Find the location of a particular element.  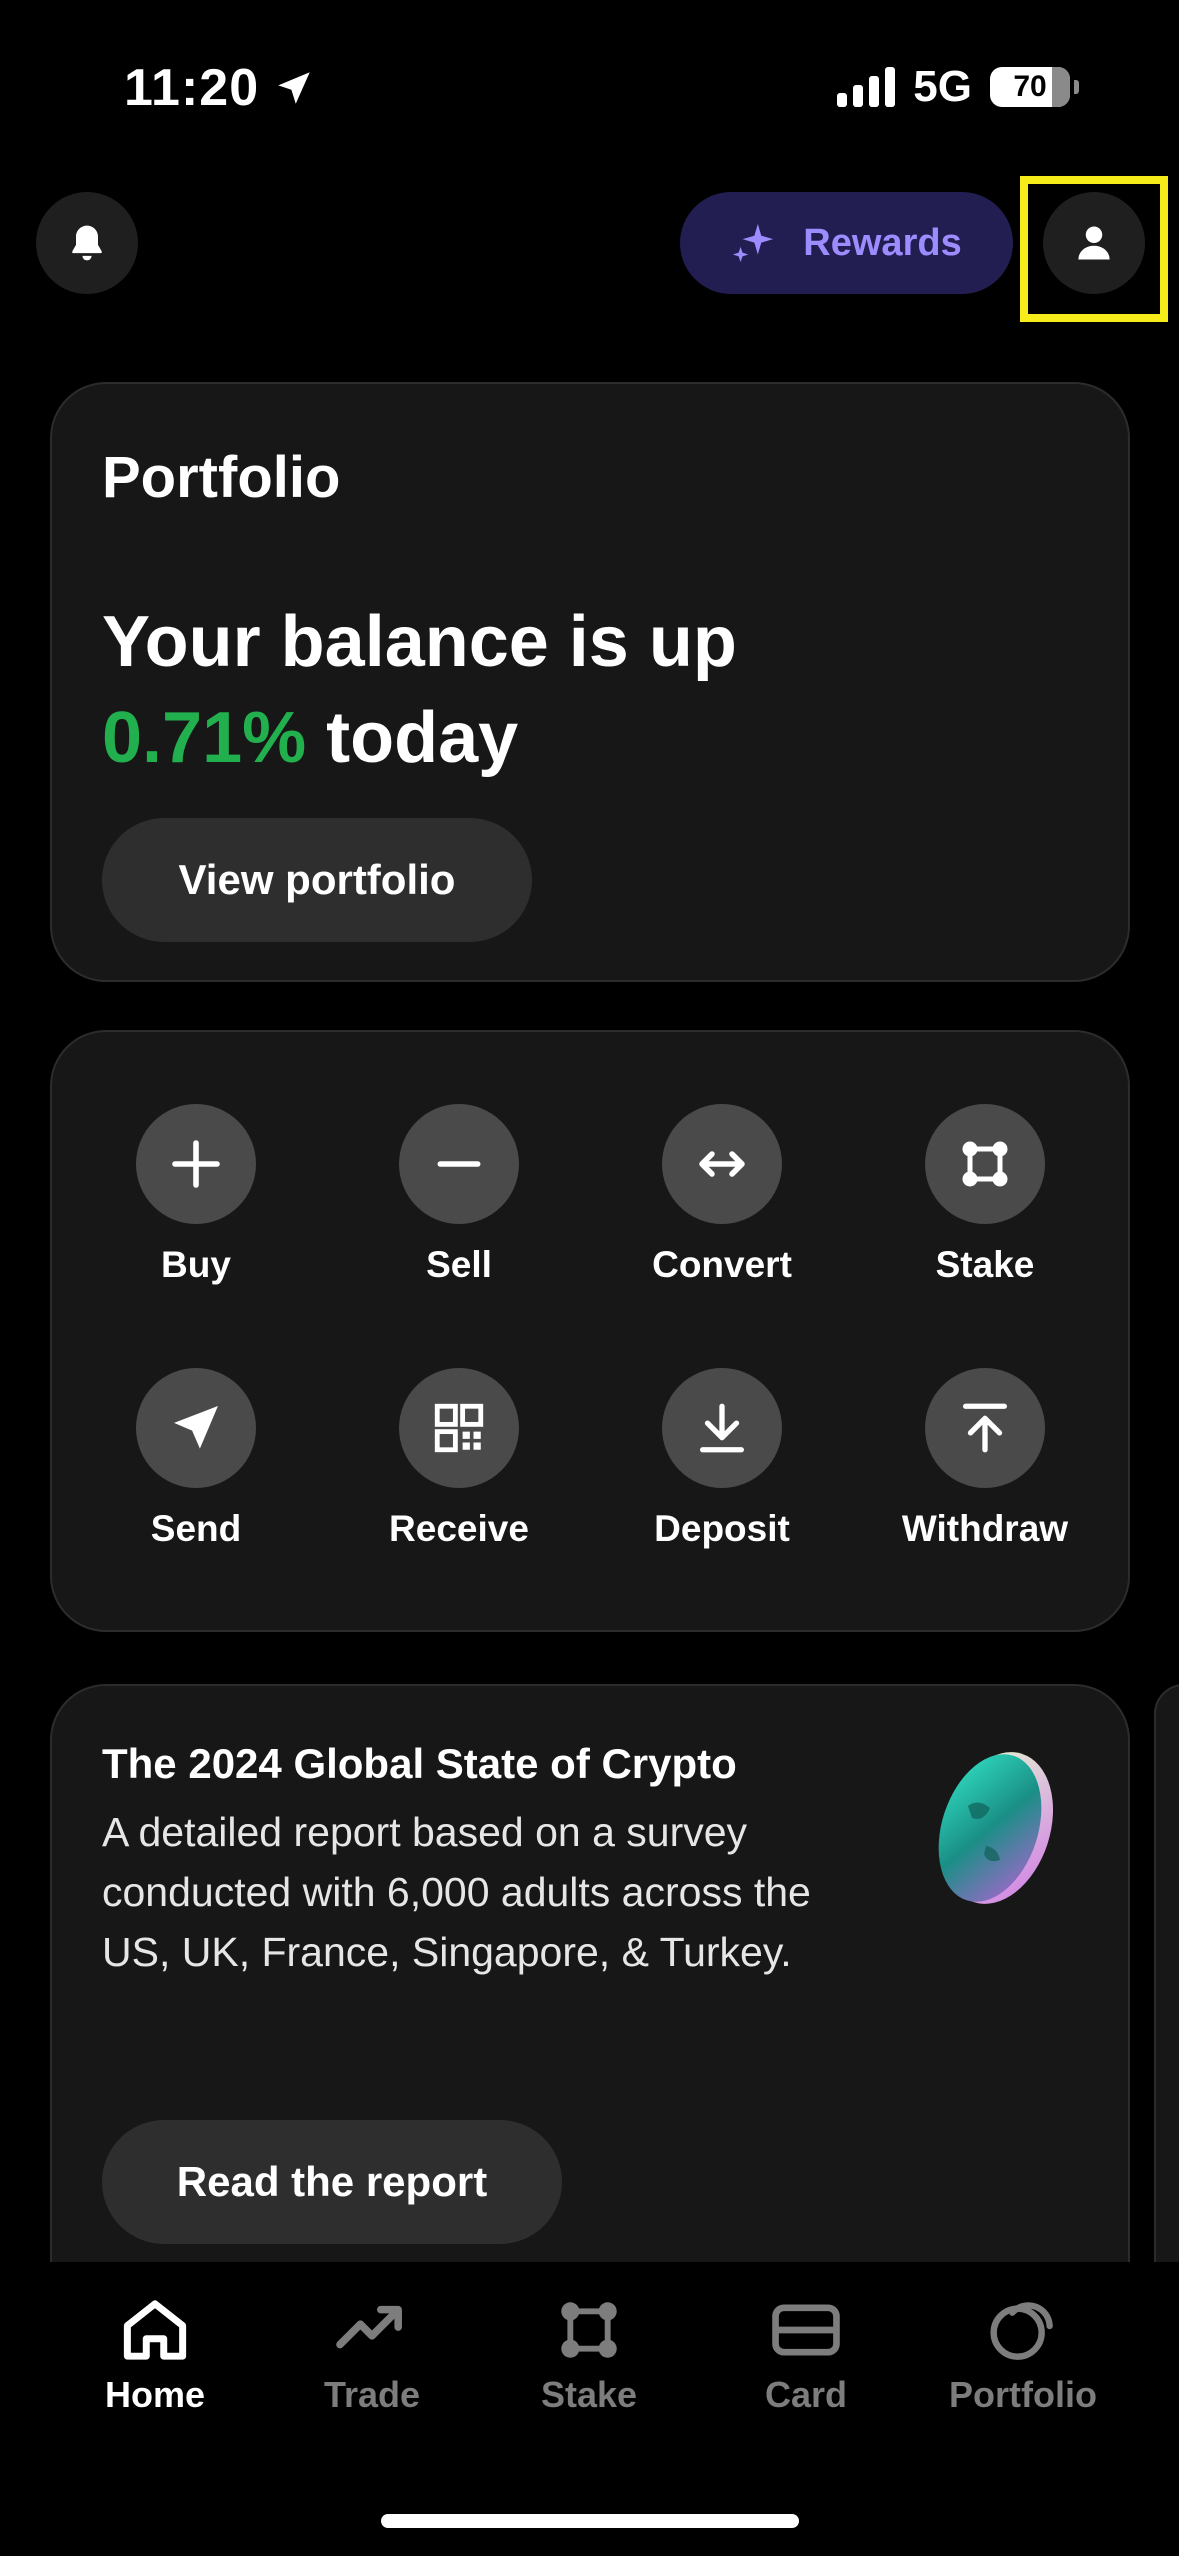

action-sell: Sell is located at coordinates (459, 1195).